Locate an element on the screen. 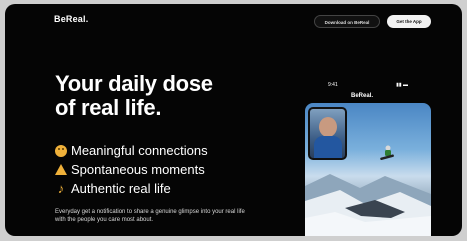 The image size is (467, 241). selfie-body is located at coordinates (328, 147).